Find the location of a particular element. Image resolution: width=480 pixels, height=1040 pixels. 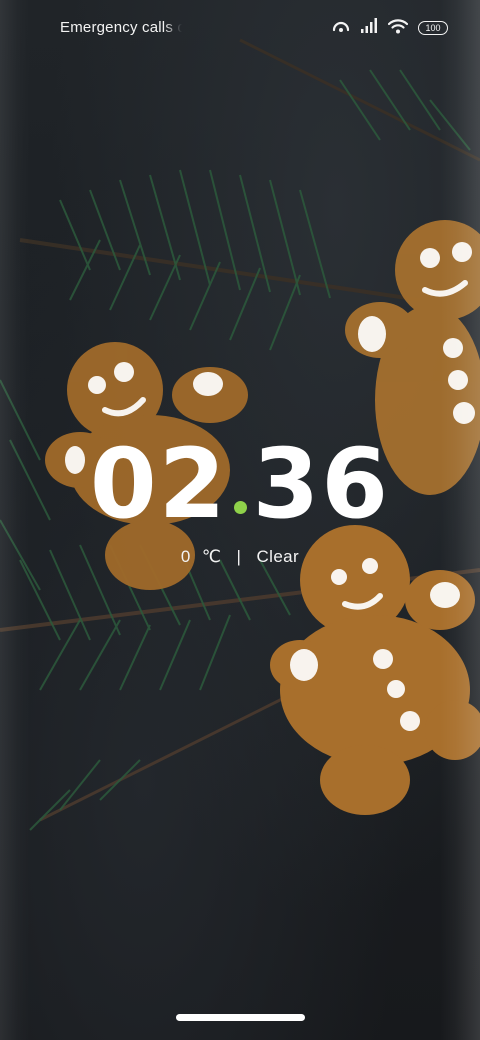

temperature-unit: ℃ is located at coordinates (211, 556).